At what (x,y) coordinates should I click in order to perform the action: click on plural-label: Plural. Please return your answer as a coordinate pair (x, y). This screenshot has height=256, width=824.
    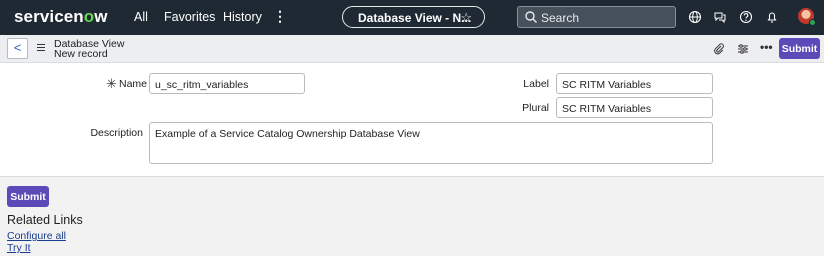
    Looking at the image, I should click on (535, 108).